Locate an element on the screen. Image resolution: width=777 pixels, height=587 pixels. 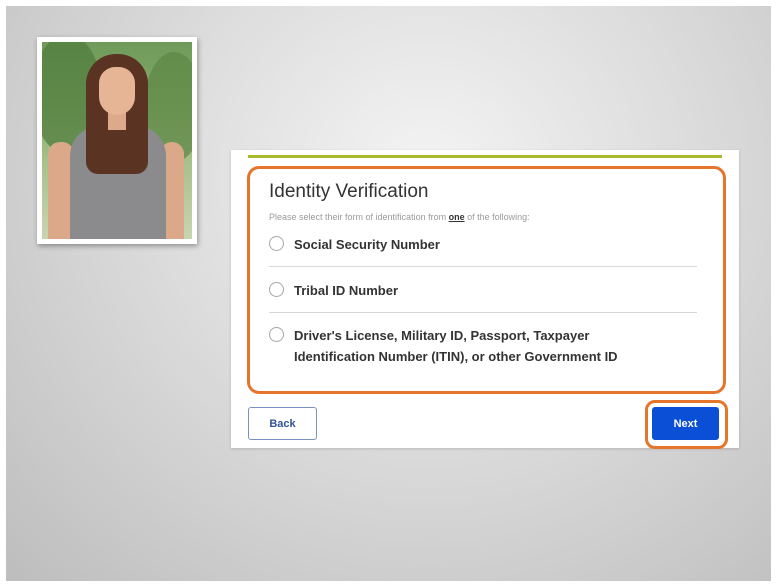
accent-rule is located at coordinates (485, 156).